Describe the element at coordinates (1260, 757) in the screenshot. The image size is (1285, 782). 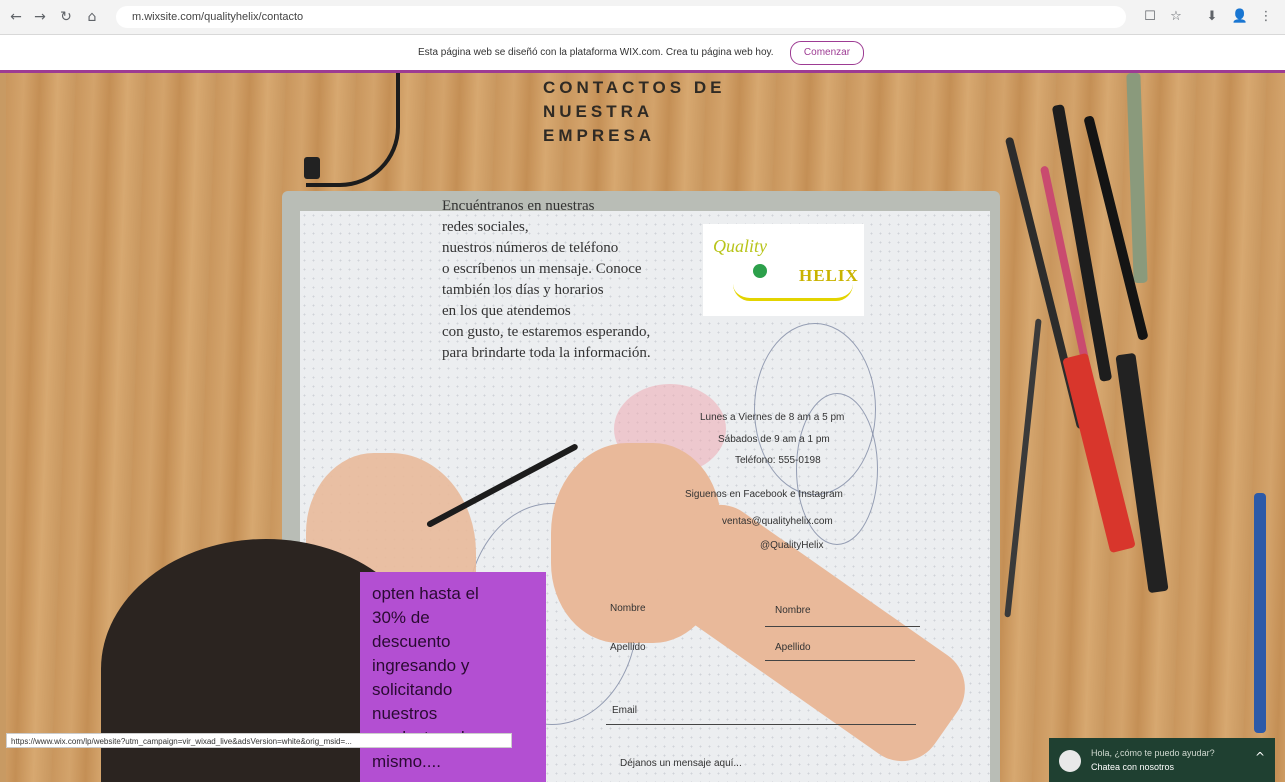
I see `chevron-up-icon: ^` at that location.